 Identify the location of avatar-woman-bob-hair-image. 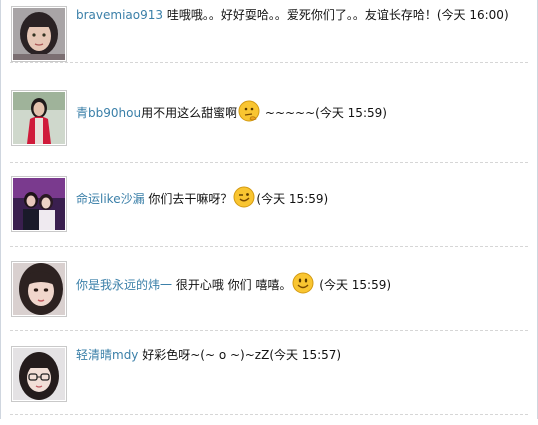
(39, 34).